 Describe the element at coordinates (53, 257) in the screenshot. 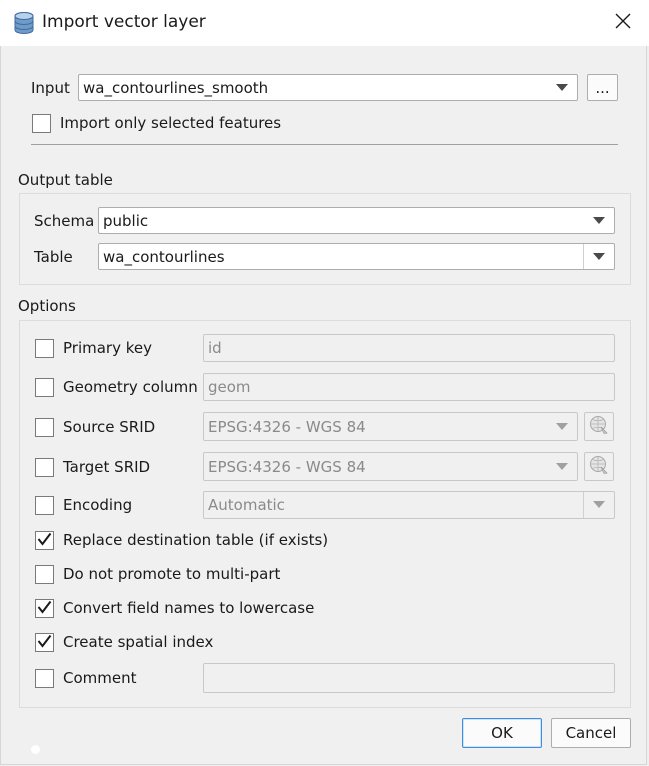

I see `table-label: Table` at that location.